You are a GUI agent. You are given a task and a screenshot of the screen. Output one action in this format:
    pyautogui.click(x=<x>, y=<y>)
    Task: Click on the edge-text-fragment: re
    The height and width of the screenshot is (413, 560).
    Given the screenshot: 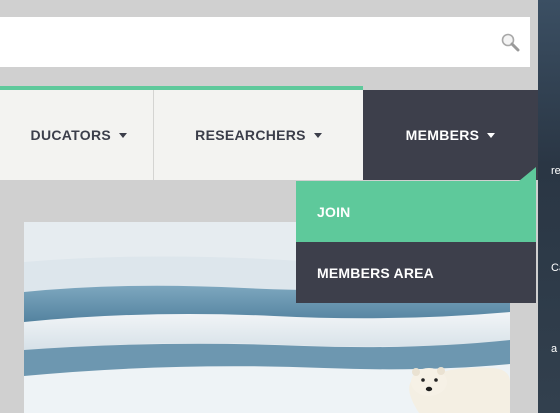 What is the action you would take?
    pyautogui.click(x=555, y=171)
    